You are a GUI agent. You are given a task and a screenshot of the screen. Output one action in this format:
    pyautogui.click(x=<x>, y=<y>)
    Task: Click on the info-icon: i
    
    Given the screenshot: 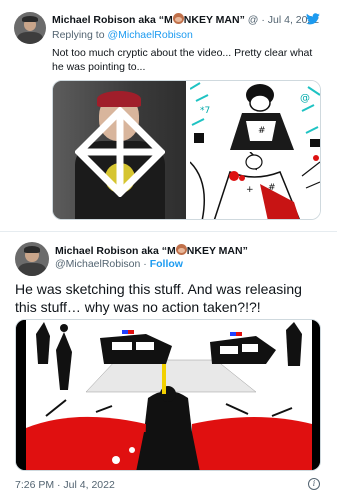 What is the action you would take?
    pyautogui.click(x=314, y=484)
    